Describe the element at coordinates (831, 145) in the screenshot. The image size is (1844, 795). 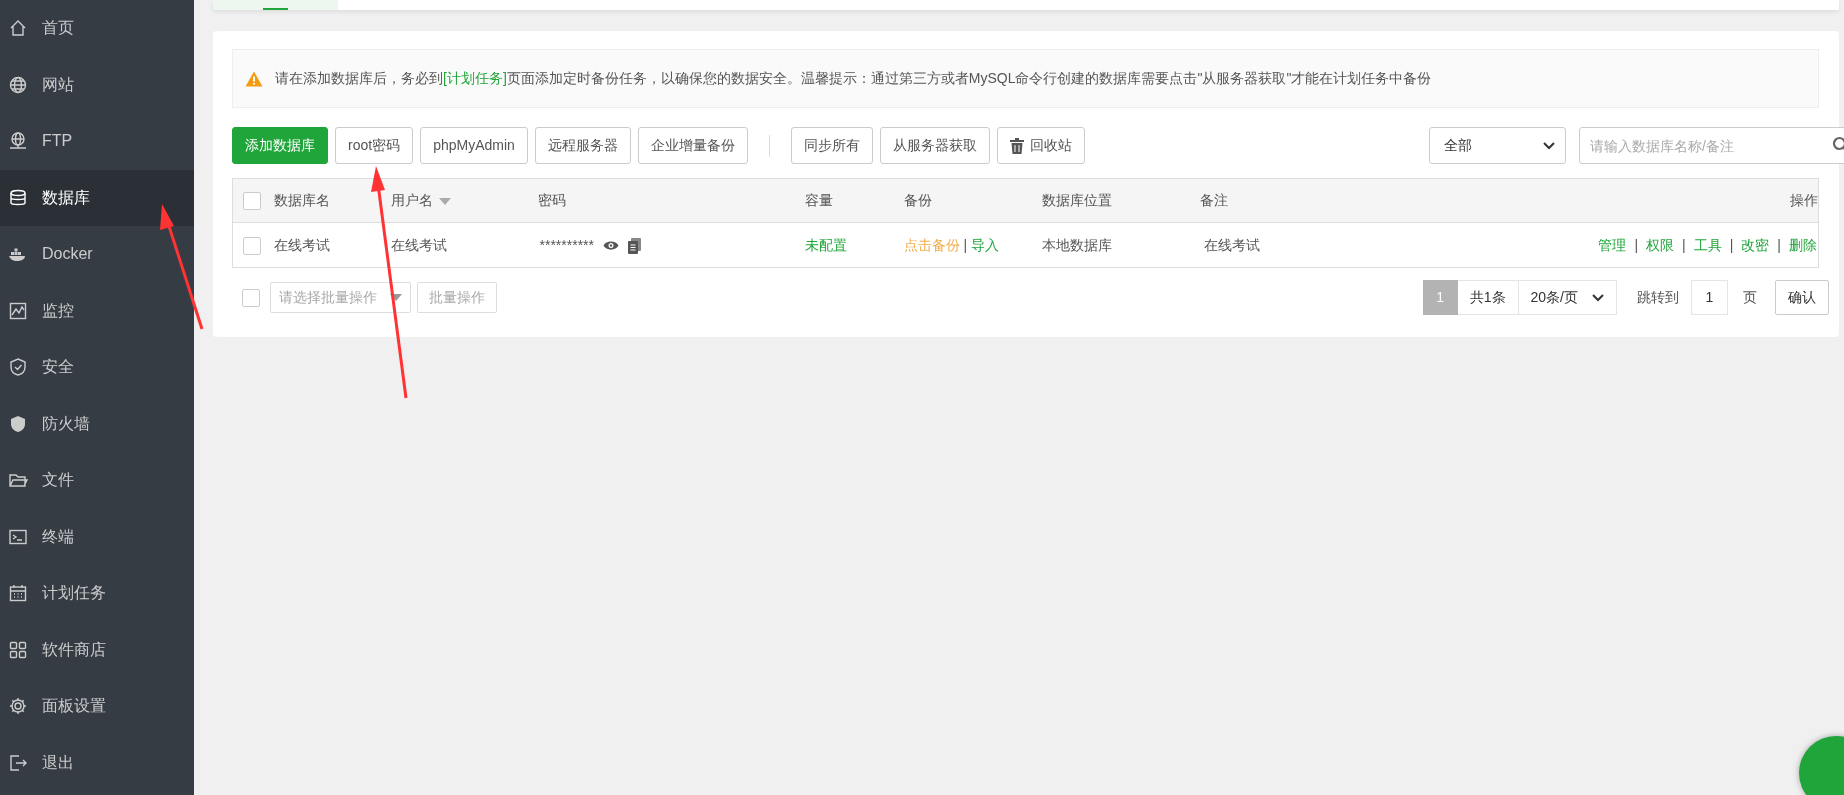
I see `toolbar-button: 同步所有` at that location.